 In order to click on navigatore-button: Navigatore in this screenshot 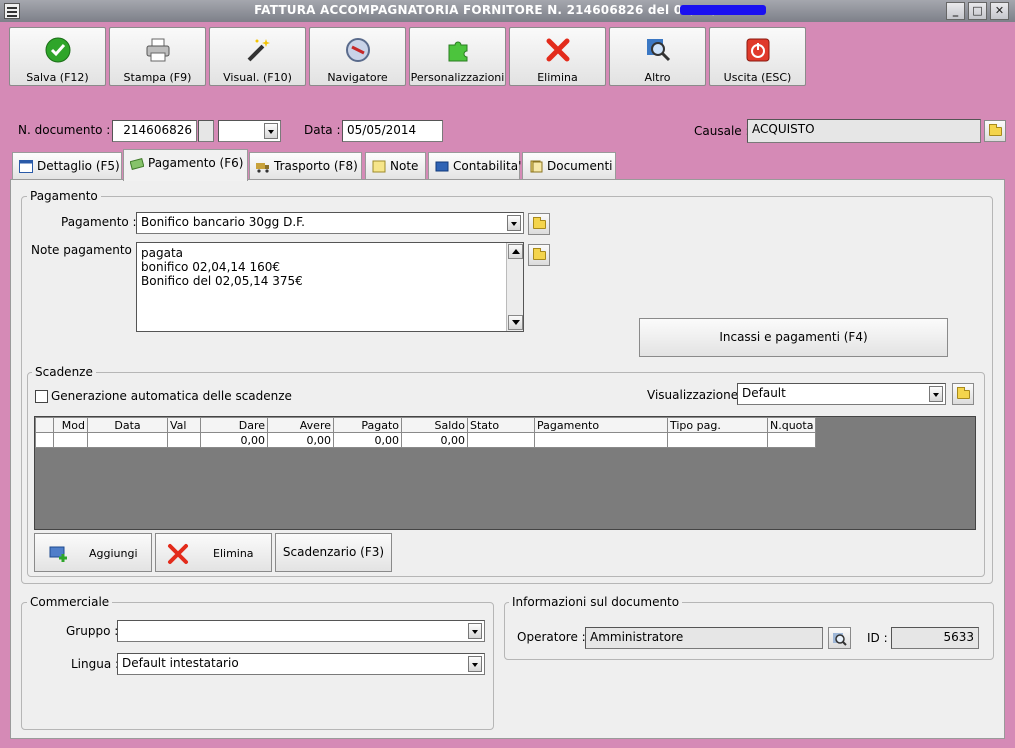, I will do `click(357, 56)`.